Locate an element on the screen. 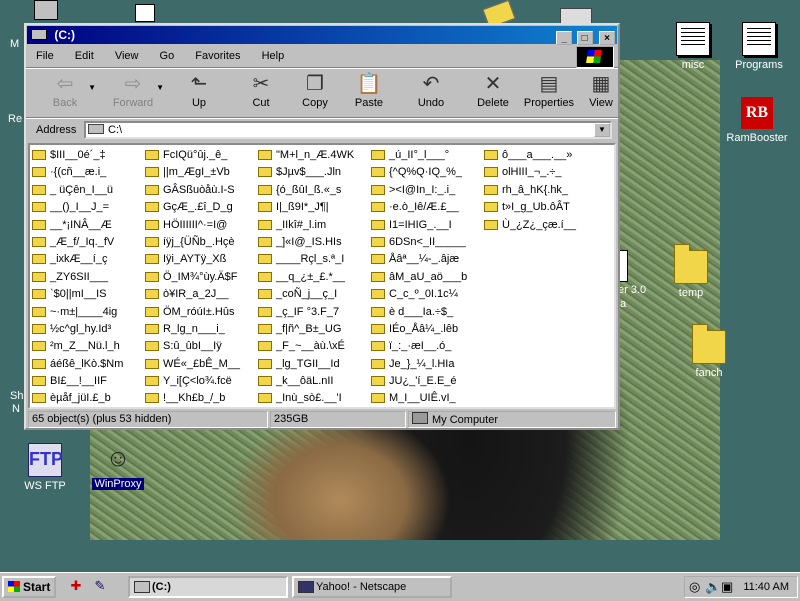  file-item: ~·m±|____4ig is located at coordinates (88, 312).